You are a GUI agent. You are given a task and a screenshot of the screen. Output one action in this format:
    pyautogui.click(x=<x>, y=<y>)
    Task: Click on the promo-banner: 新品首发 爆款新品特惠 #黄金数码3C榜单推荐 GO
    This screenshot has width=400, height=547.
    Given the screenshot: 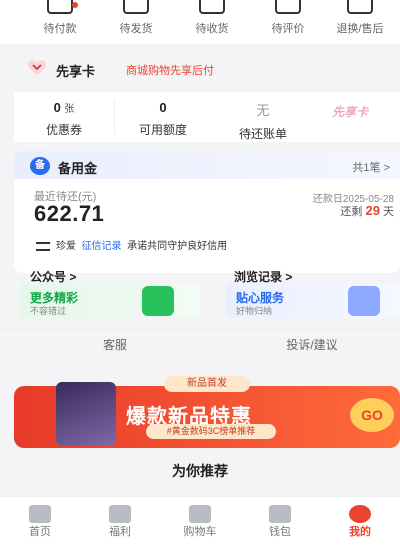 What is the action you would take?
    pyautogui.click(x=207, y=414)
    